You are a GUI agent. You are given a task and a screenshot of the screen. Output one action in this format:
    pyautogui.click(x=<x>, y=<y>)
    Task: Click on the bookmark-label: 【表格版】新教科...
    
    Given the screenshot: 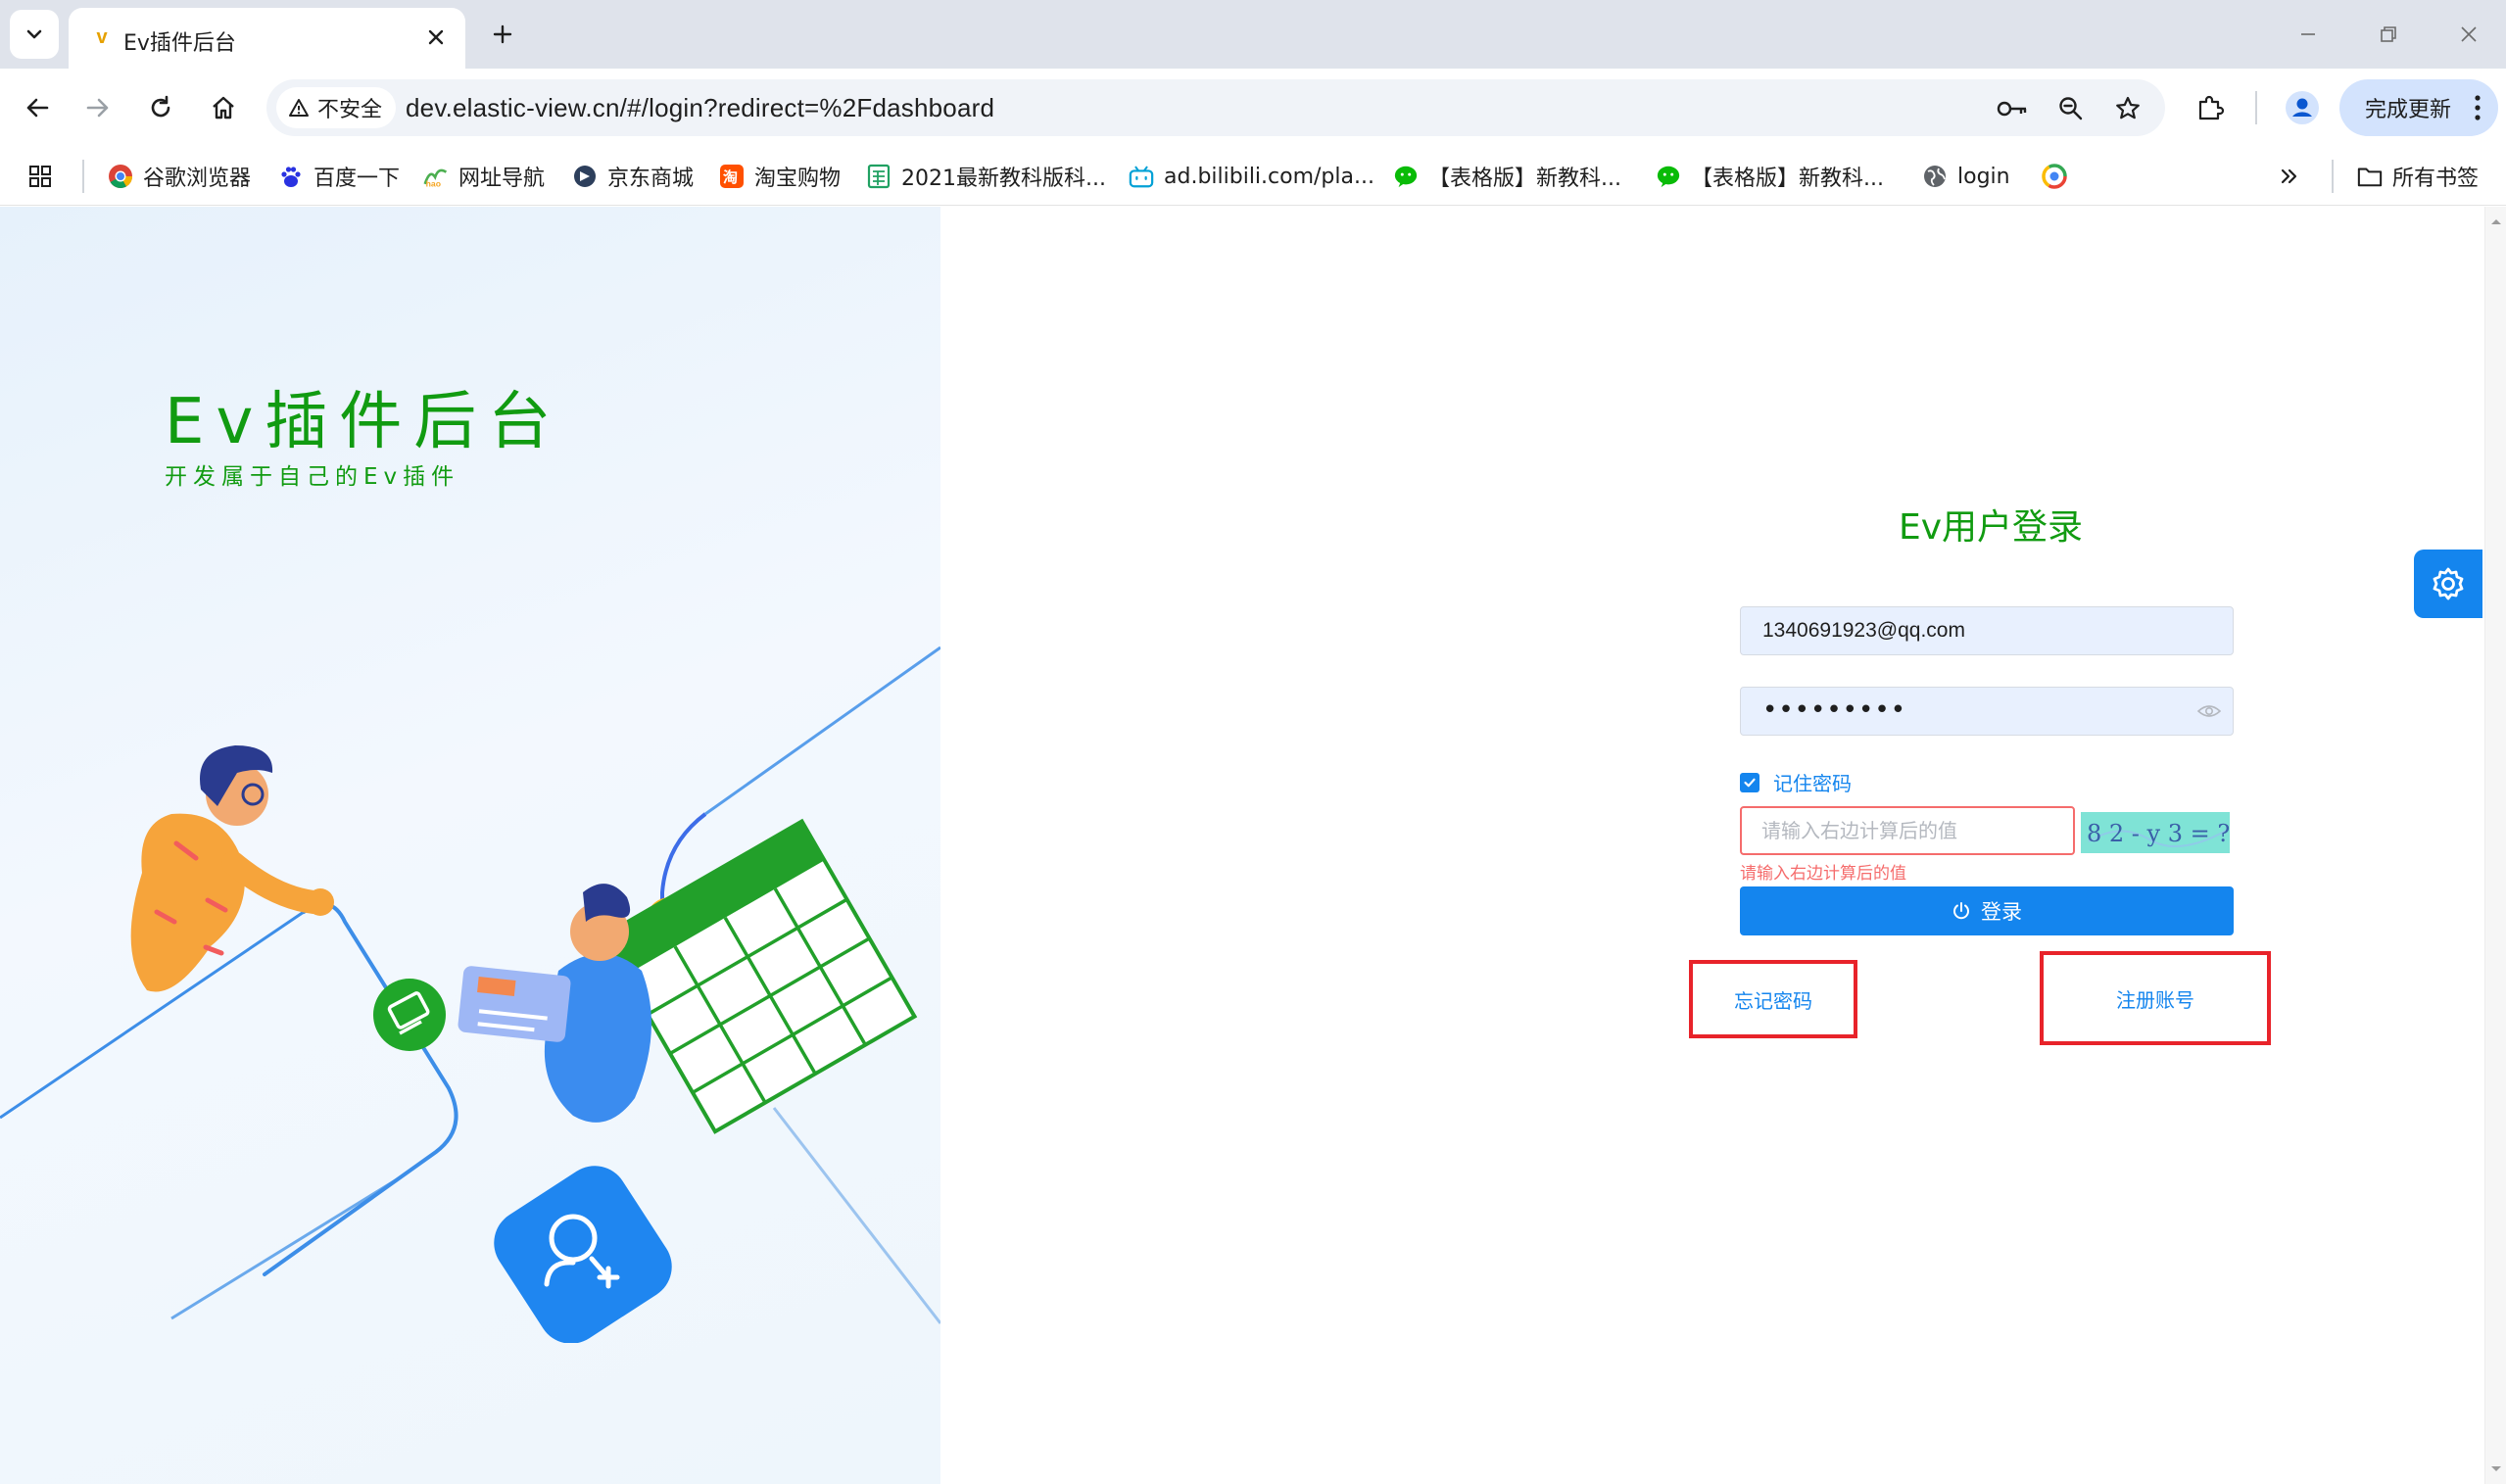 What is the action you would take?
    pyautogui.click(x=1787, y=179)
    